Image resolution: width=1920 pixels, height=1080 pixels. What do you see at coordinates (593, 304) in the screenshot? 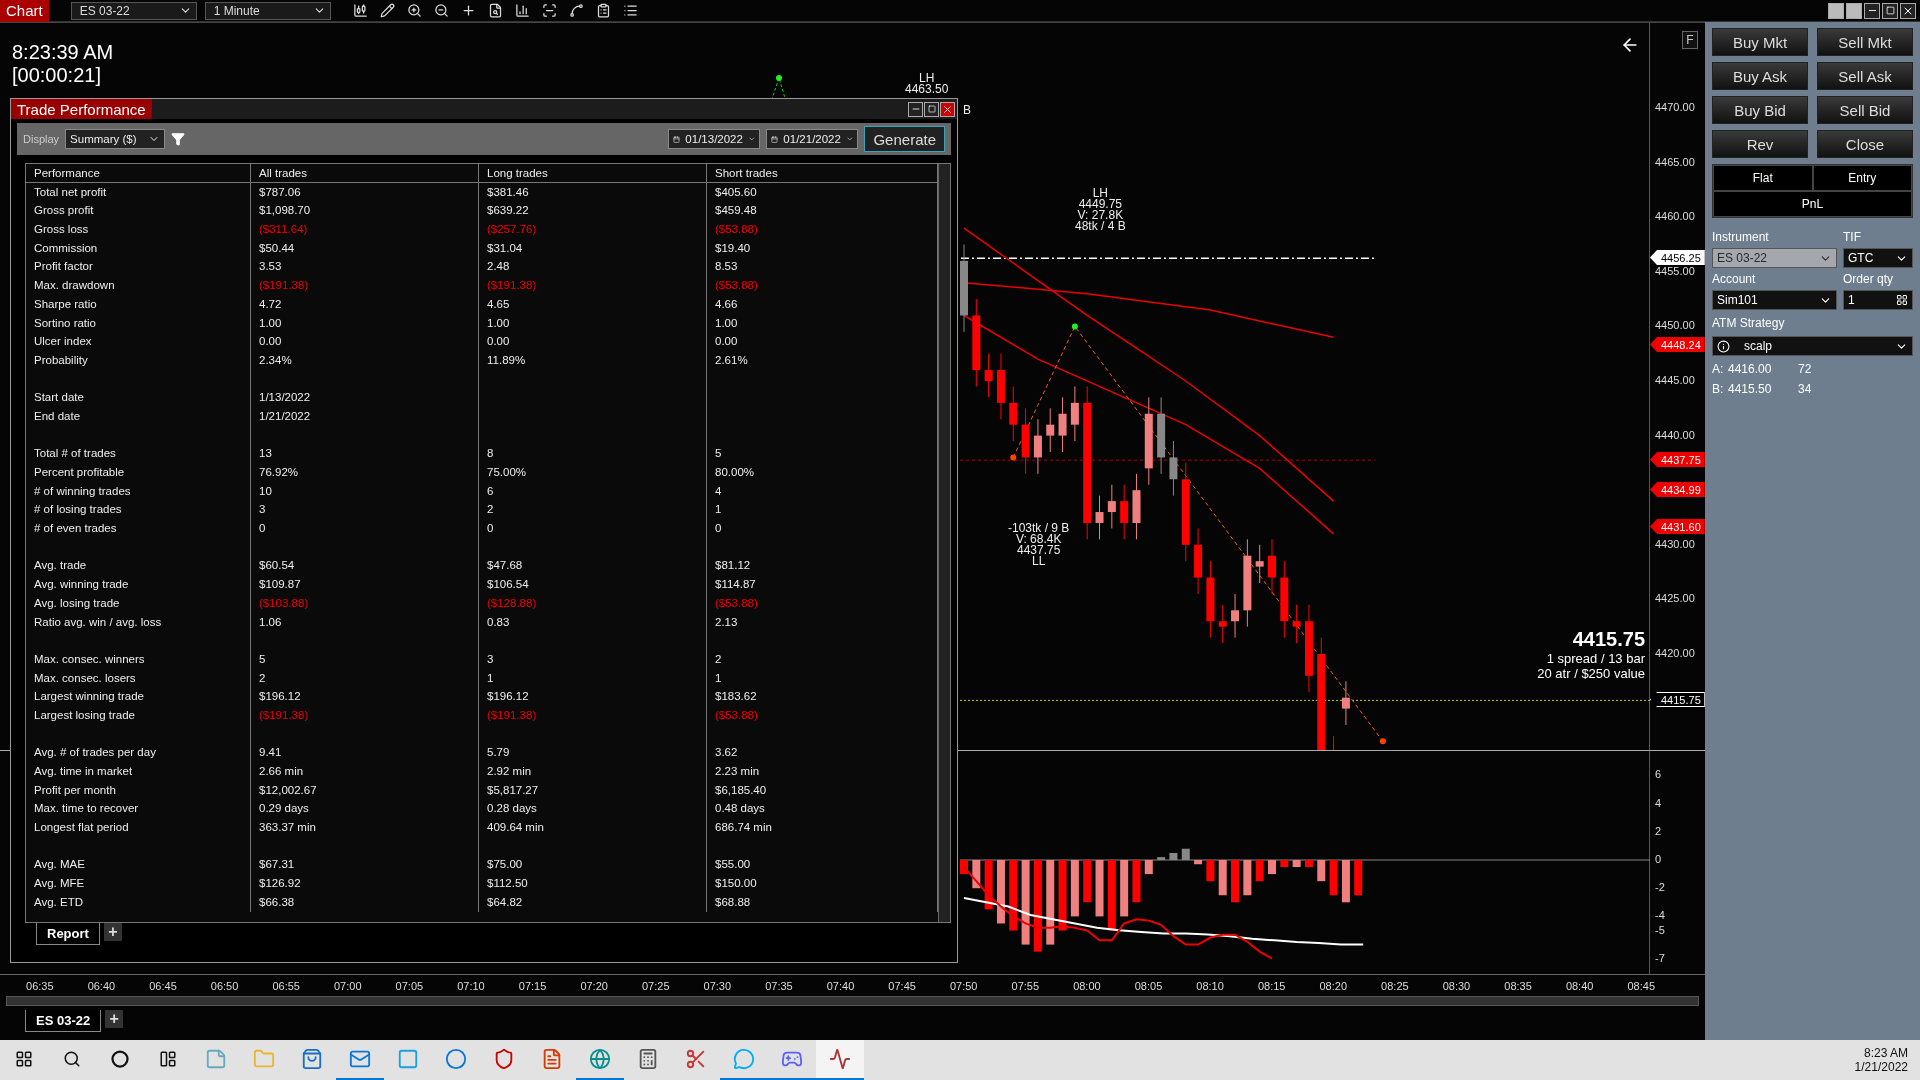
I see `metric-value: 4.65` at bounding box center [593, 304].